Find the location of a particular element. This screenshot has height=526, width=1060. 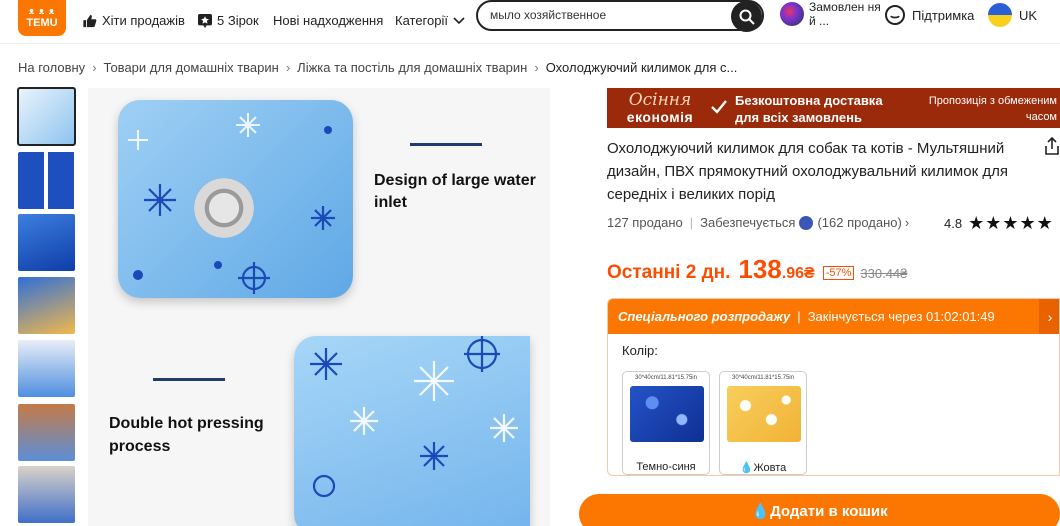

add-to-cart-button: 💧Додати в кошик is located at coordinates (819, 510).